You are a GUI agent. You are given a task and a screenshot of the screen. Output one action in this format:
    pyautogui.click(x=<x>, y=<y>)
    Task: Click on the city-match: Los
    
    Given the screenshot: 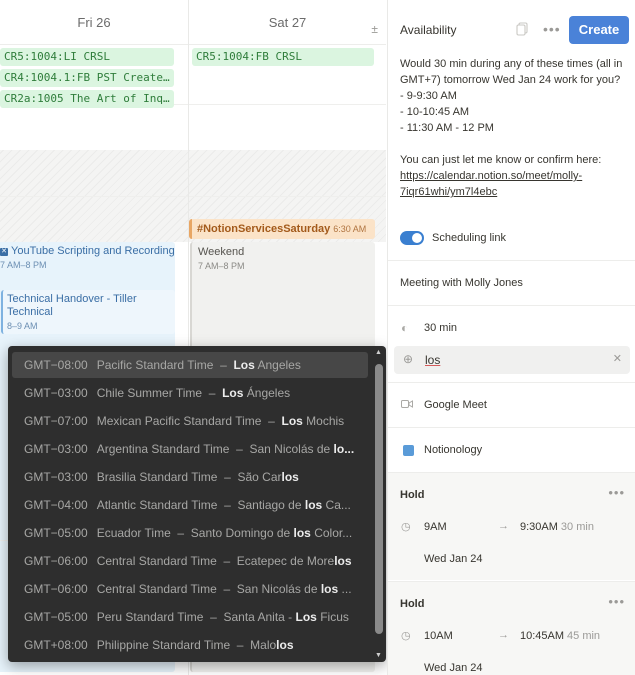 What is the action you would take?
    pyautogui.click(x=233, y=393)
    